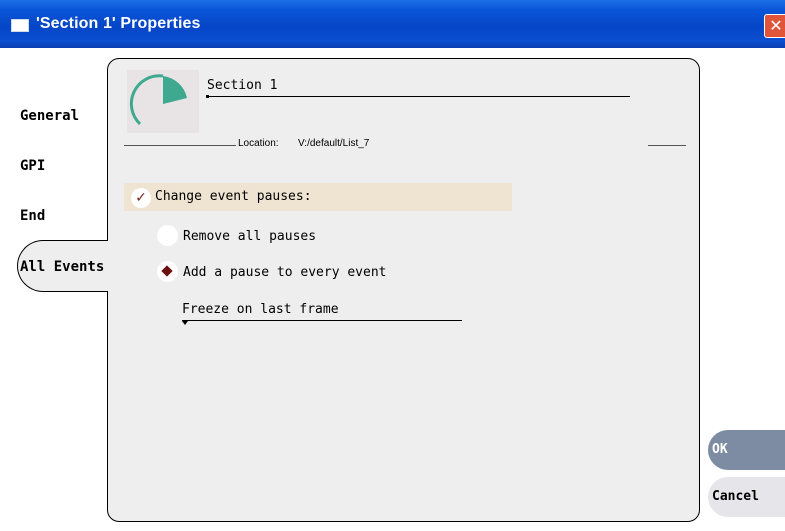  I want to click on section-name-field: Section 1, so click(242, 85).